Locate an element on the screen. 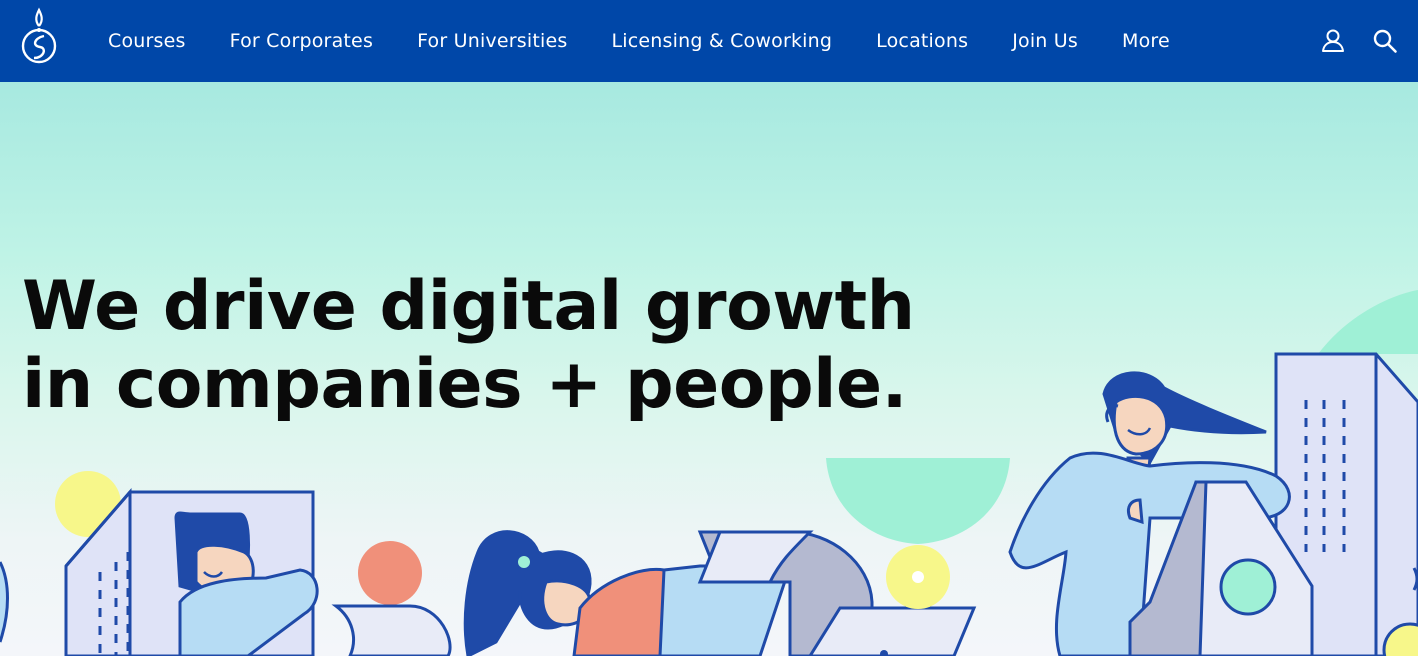  nav-for-corporates: For Corporates is located at coordinates (301, 41).